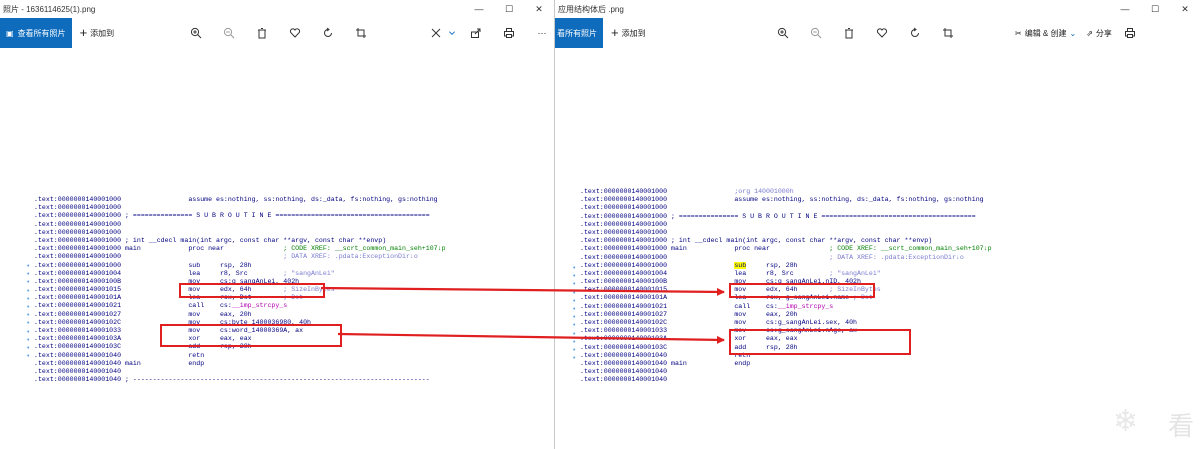 Image resolution: width=1200 pixels, height=449 pixels. I want to click on chevron-down-icon: ⌄, so click(1073, 33).